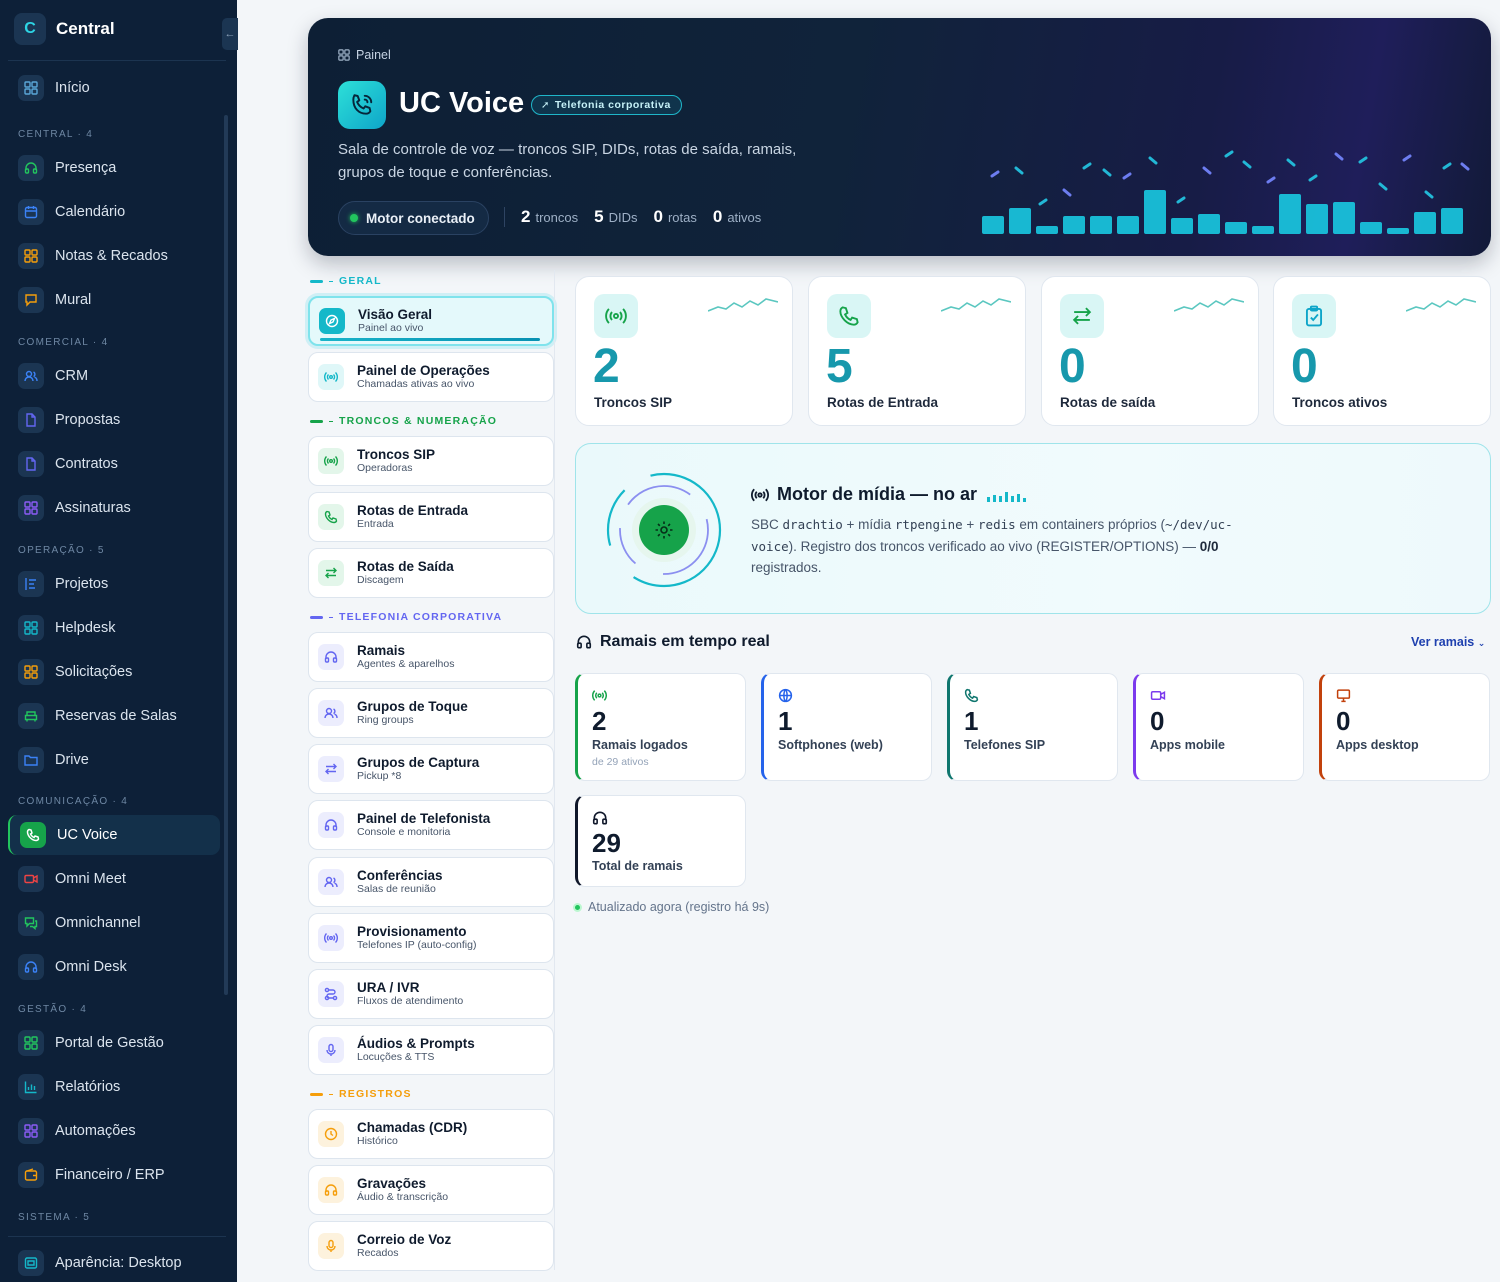 The height and width of the screenshot is (1282, 1500). Describe the element at coordinates (1314, 316) in the screenshot. I see `clipboard-icon` at that location.